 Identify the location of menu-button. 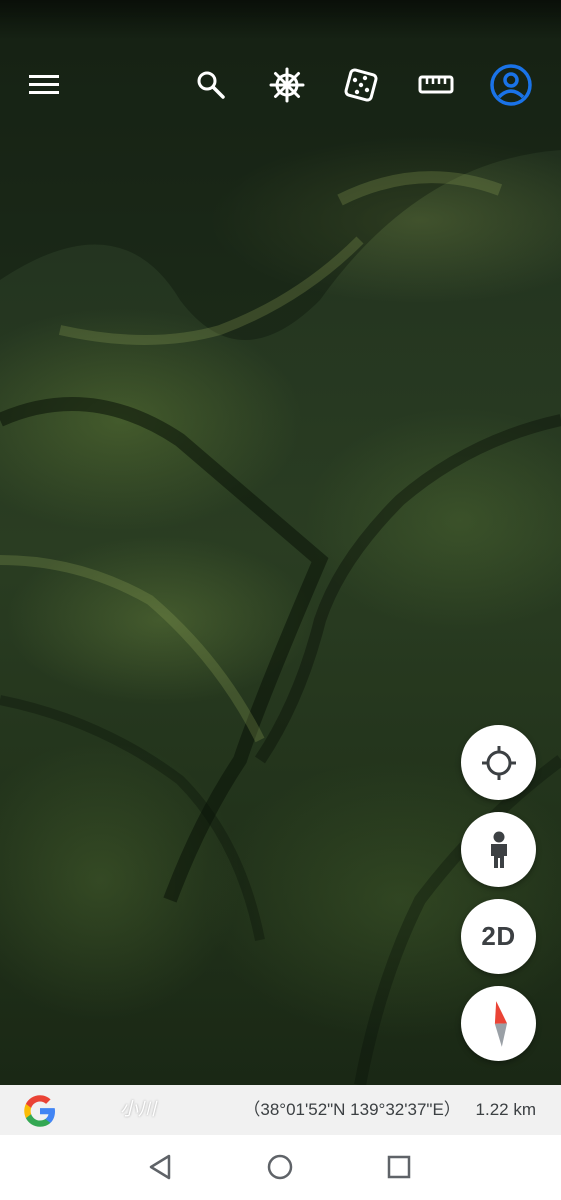
(44, 85).